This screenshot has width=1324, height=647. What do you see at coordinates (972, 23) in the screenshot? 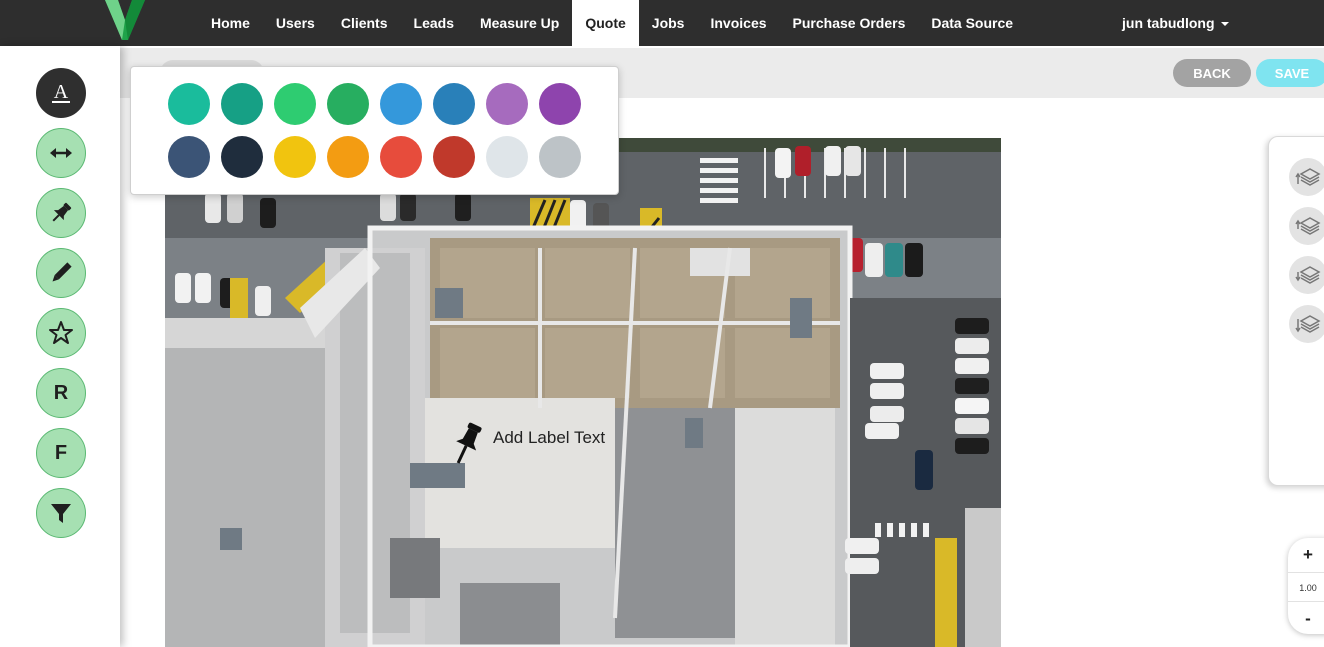
I see `nav-data-source: Data Source` at bounding box center [972, 23].